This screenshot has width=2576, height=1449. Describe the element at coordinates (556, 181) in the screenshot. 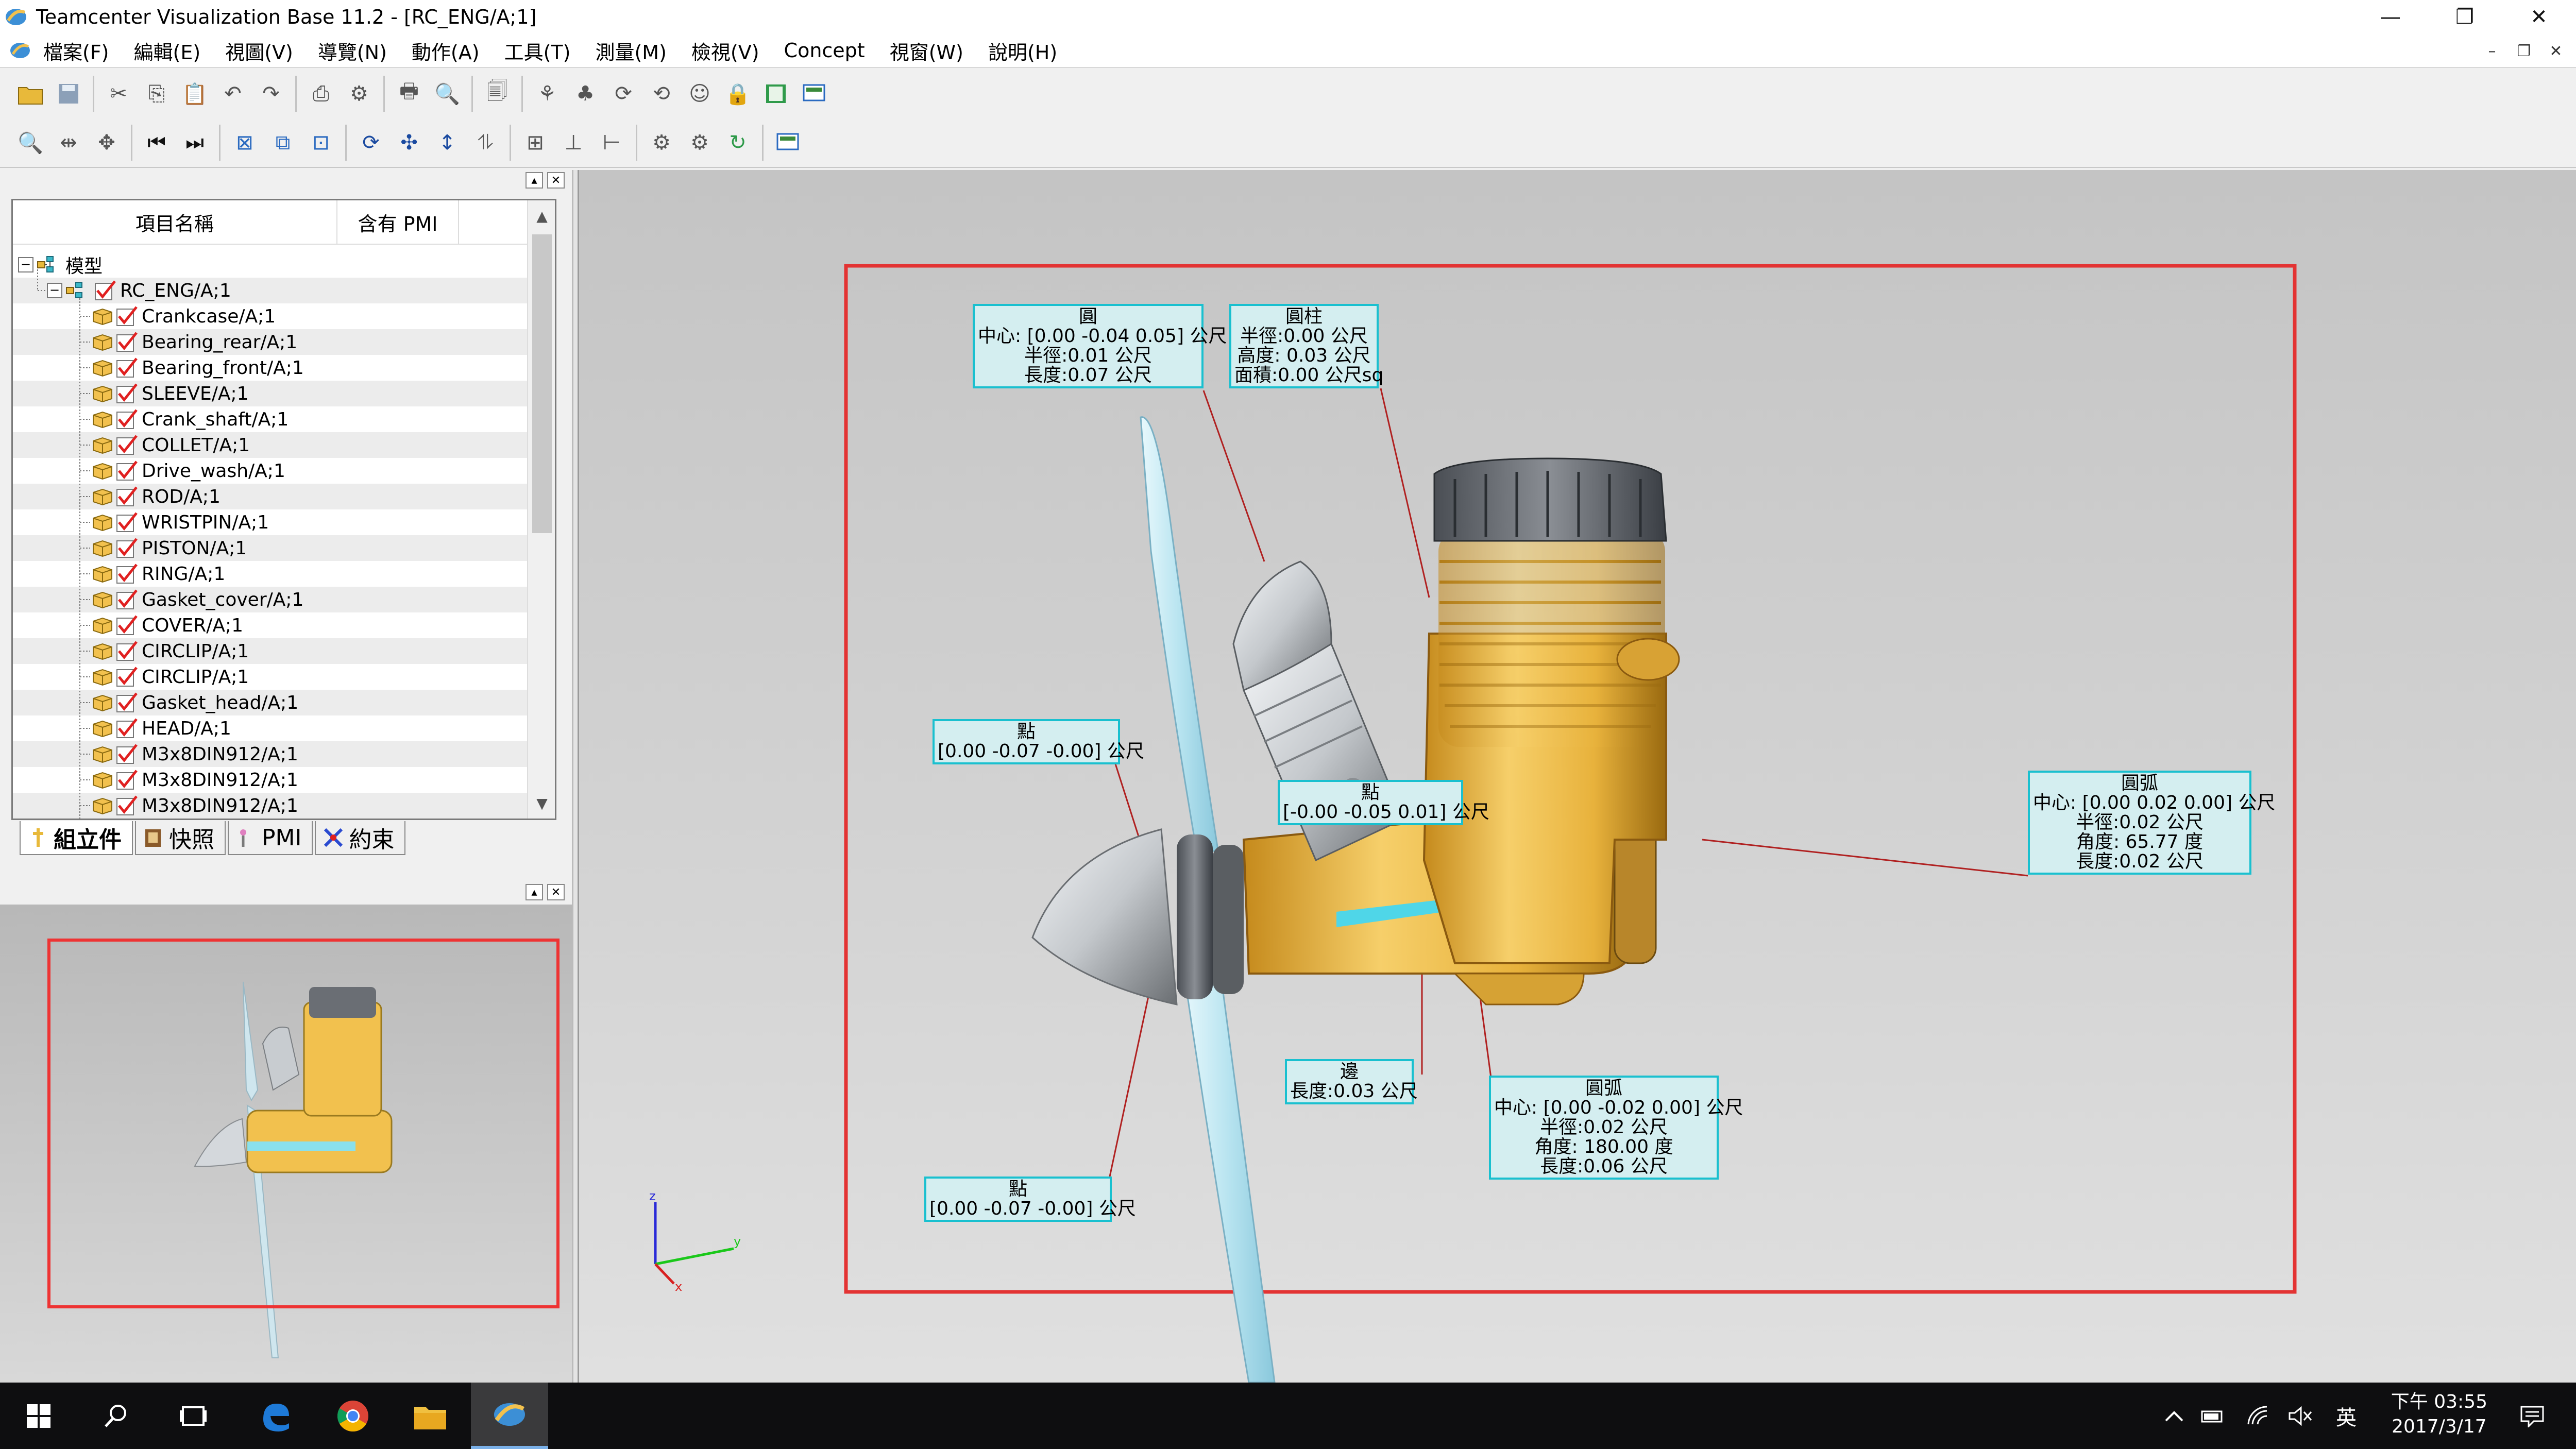

I see `panel-close-button: ✕` at that location.